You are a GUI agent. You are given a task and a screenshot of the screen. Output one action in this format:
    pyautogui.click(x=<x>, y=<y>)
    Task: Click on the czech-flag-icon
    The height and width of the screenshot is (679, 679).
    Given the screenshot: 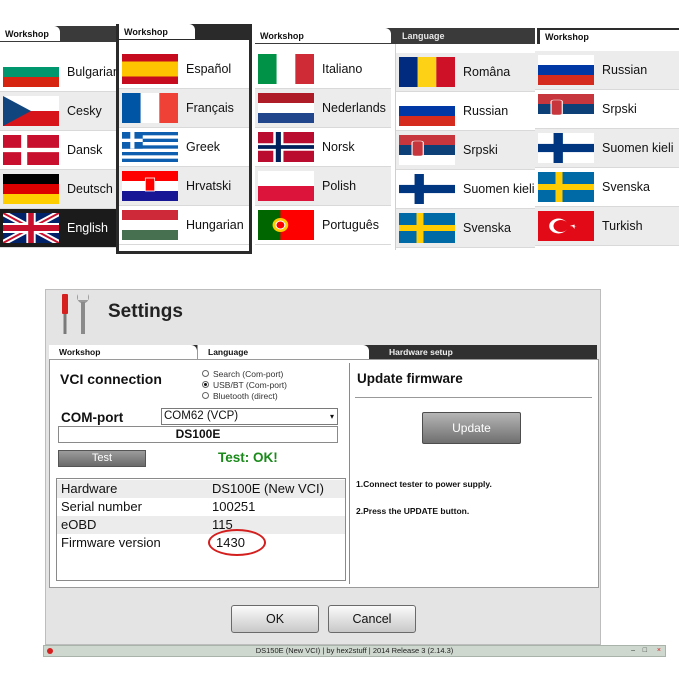 What is the action you would take?
    pyautogui.click(x=31, y=111)
    